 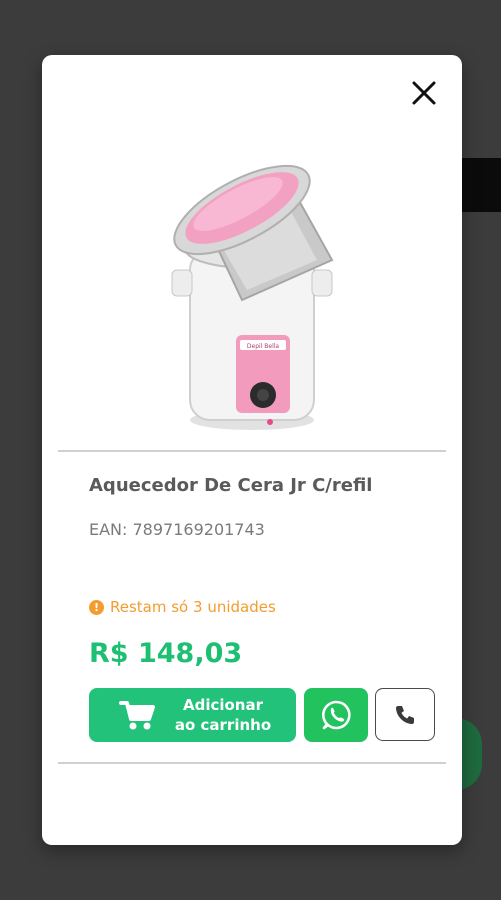 I want to click on product-price: R$ 148,03, so click(x=166, y=653).